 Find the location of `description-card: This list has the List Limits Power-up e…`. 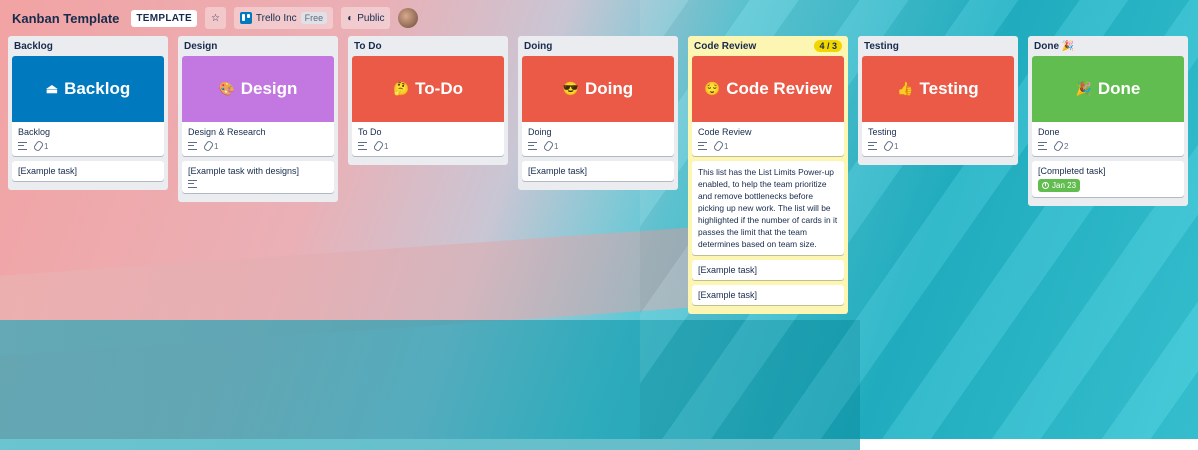

description-card: This list has the List Limits Power-up e… is located at coordinates (768, 208).